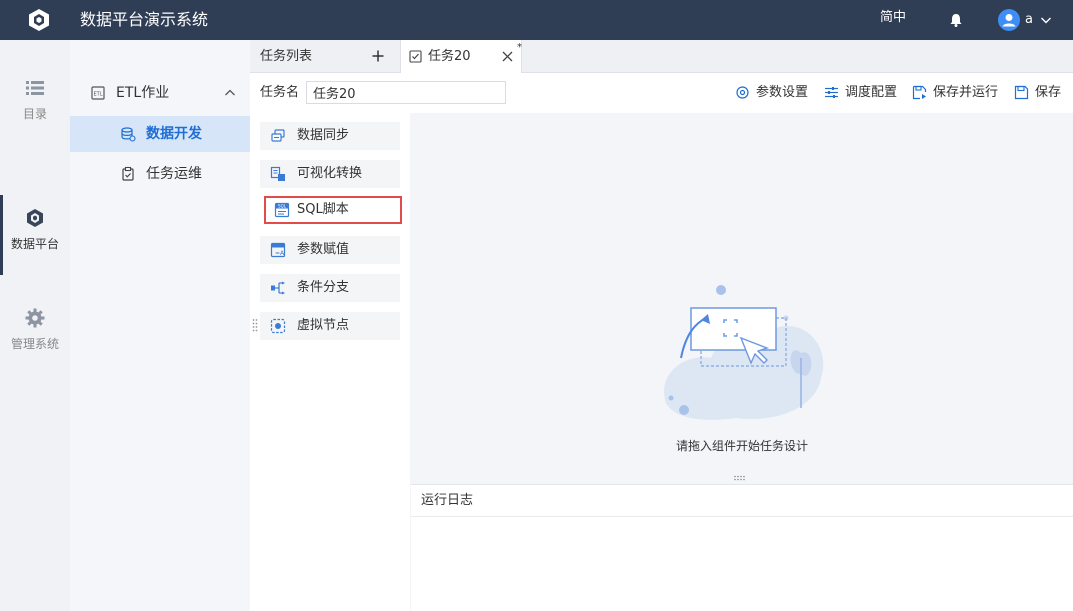  What do you see at coordinates (1048, 92) in the screenshot?
I see `button-label: 保存` at bounding box center [1048, 92].